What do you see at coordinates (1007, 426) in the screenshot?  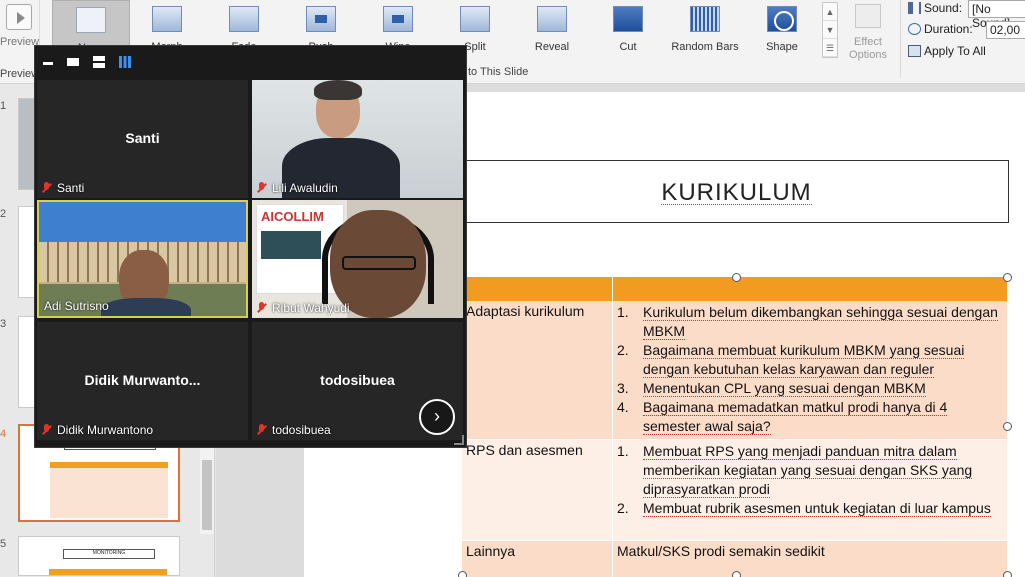 I see `resize-handle-right` at bounding box center [1007, 426].